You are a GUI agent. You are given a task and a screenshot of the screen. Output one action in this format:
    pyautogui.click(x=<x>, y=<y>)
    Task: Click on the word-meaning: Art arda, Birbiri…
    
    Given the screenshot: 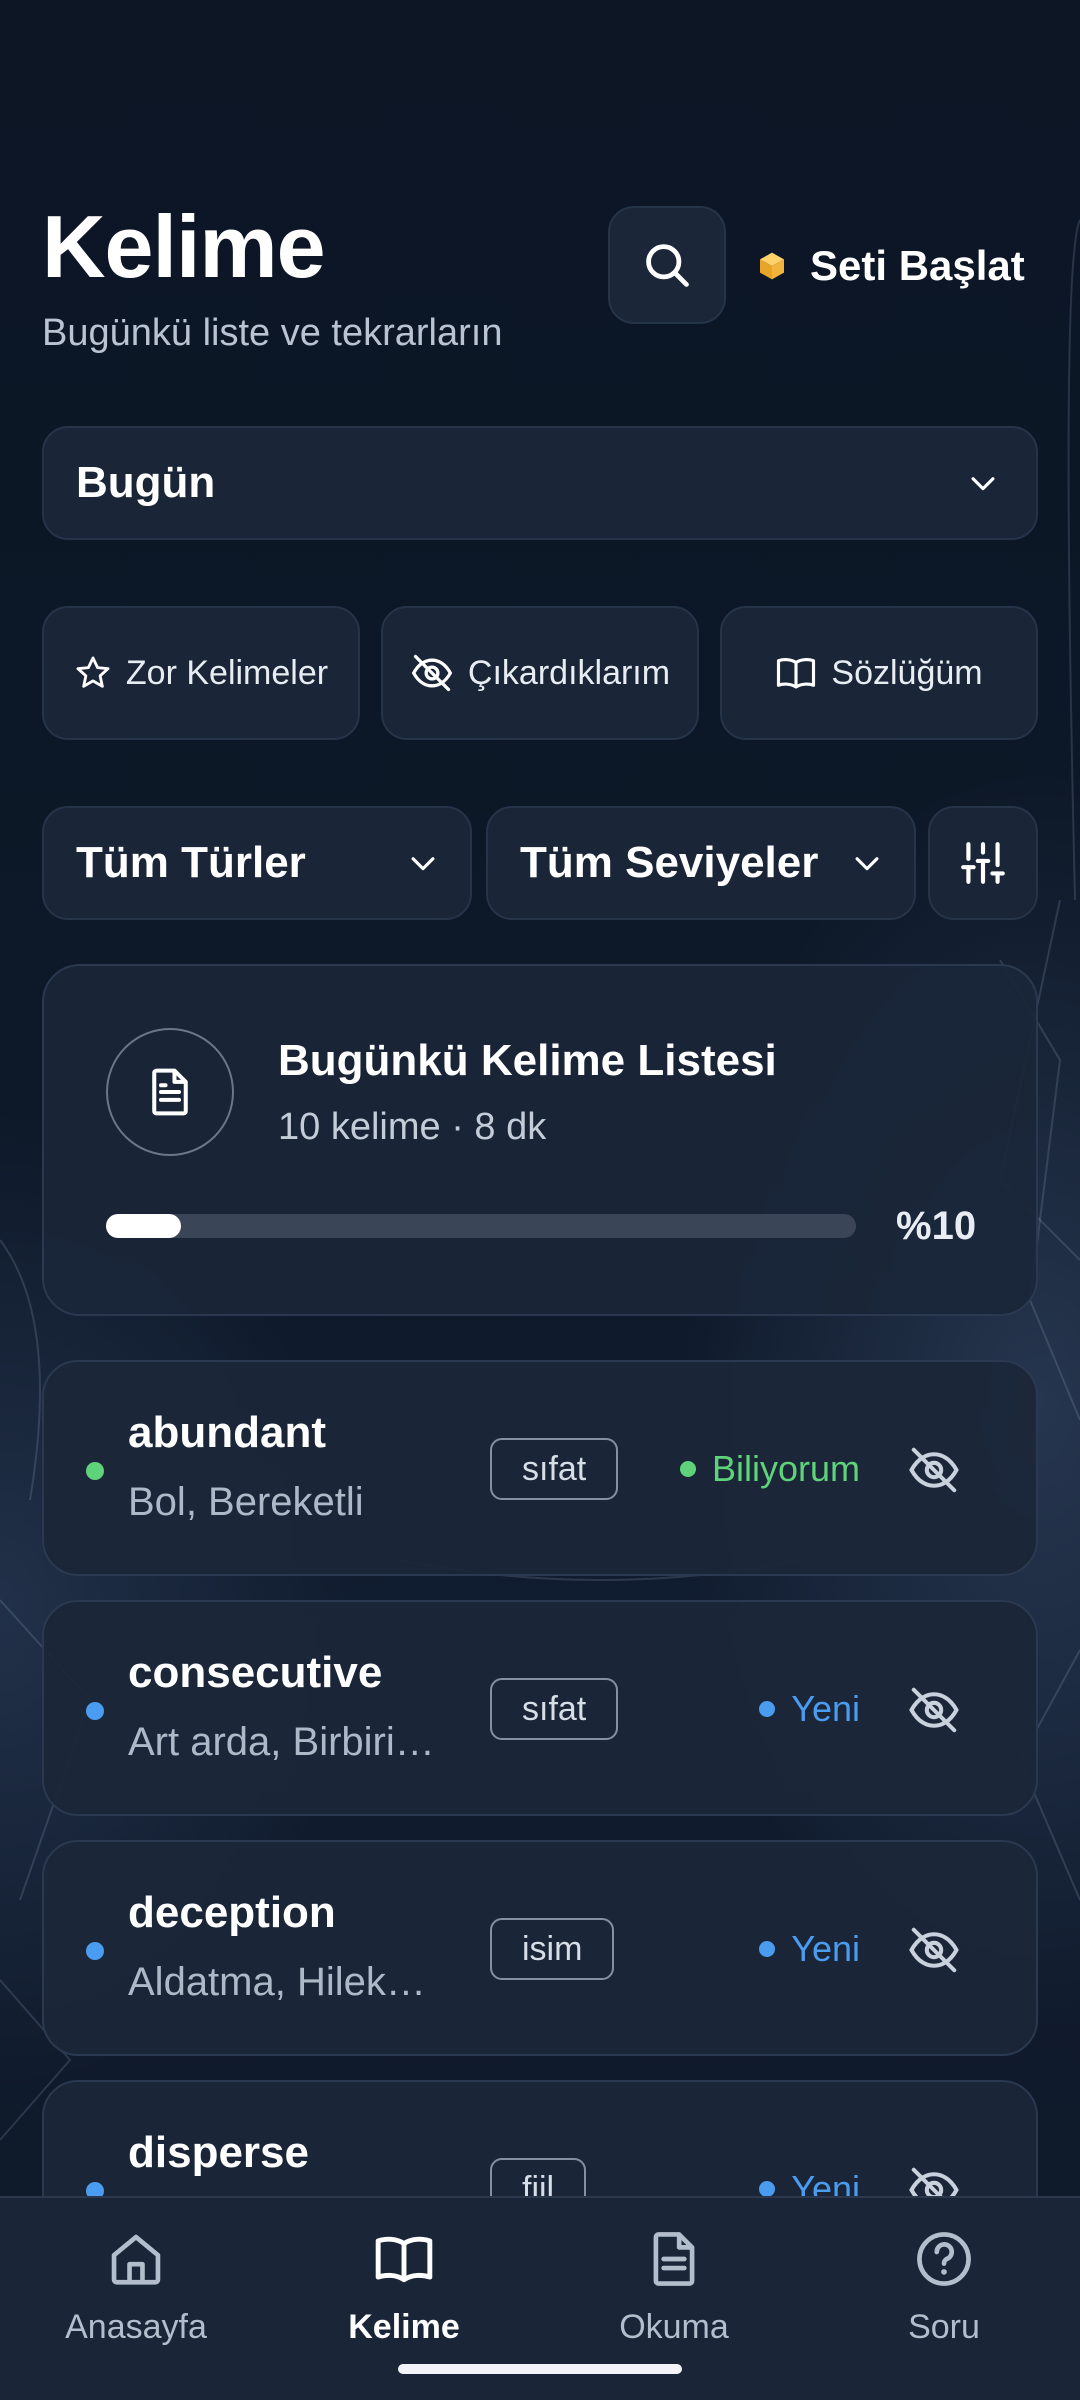 What is the action you would take?
    pyautogui.click(x=281, y=1742)
    